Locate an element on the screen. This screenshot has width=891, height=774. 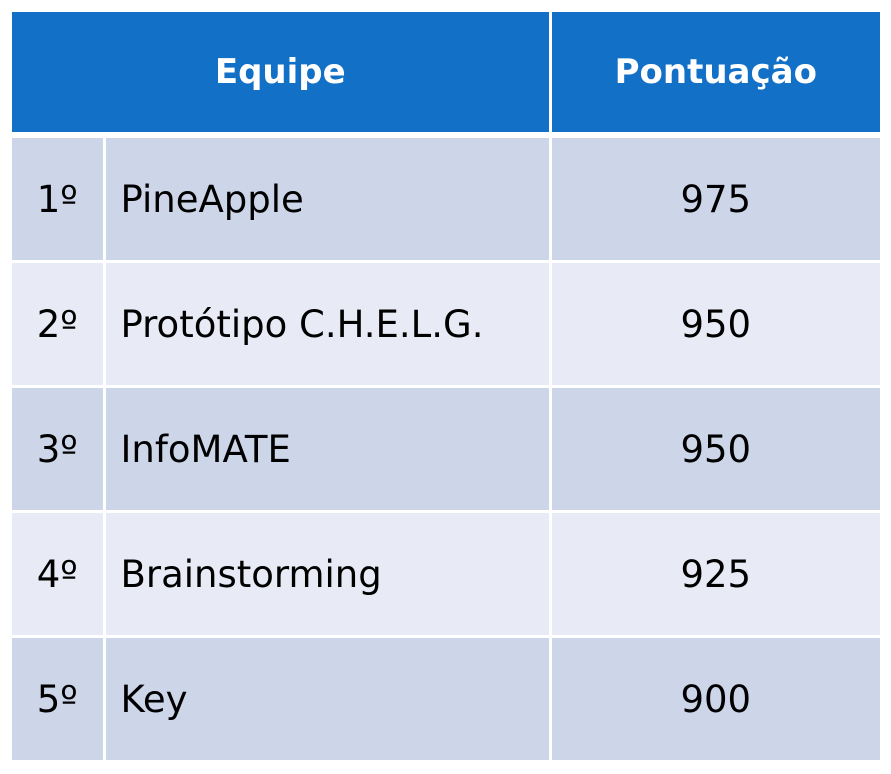
rank-cell: 3º is located at coordinates (59, 449).